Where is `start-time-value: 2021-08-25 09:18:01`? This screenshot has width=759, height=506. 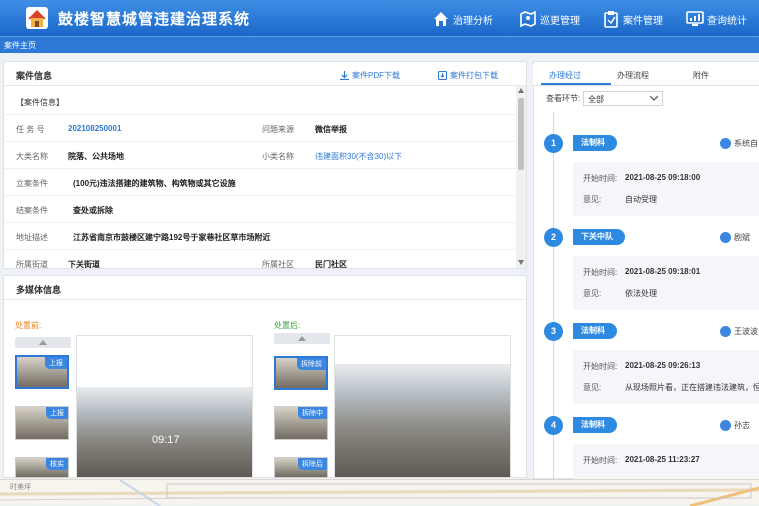
start-time-value: 2021-08-25 09:18:01 is located at coordinates (663, 271).